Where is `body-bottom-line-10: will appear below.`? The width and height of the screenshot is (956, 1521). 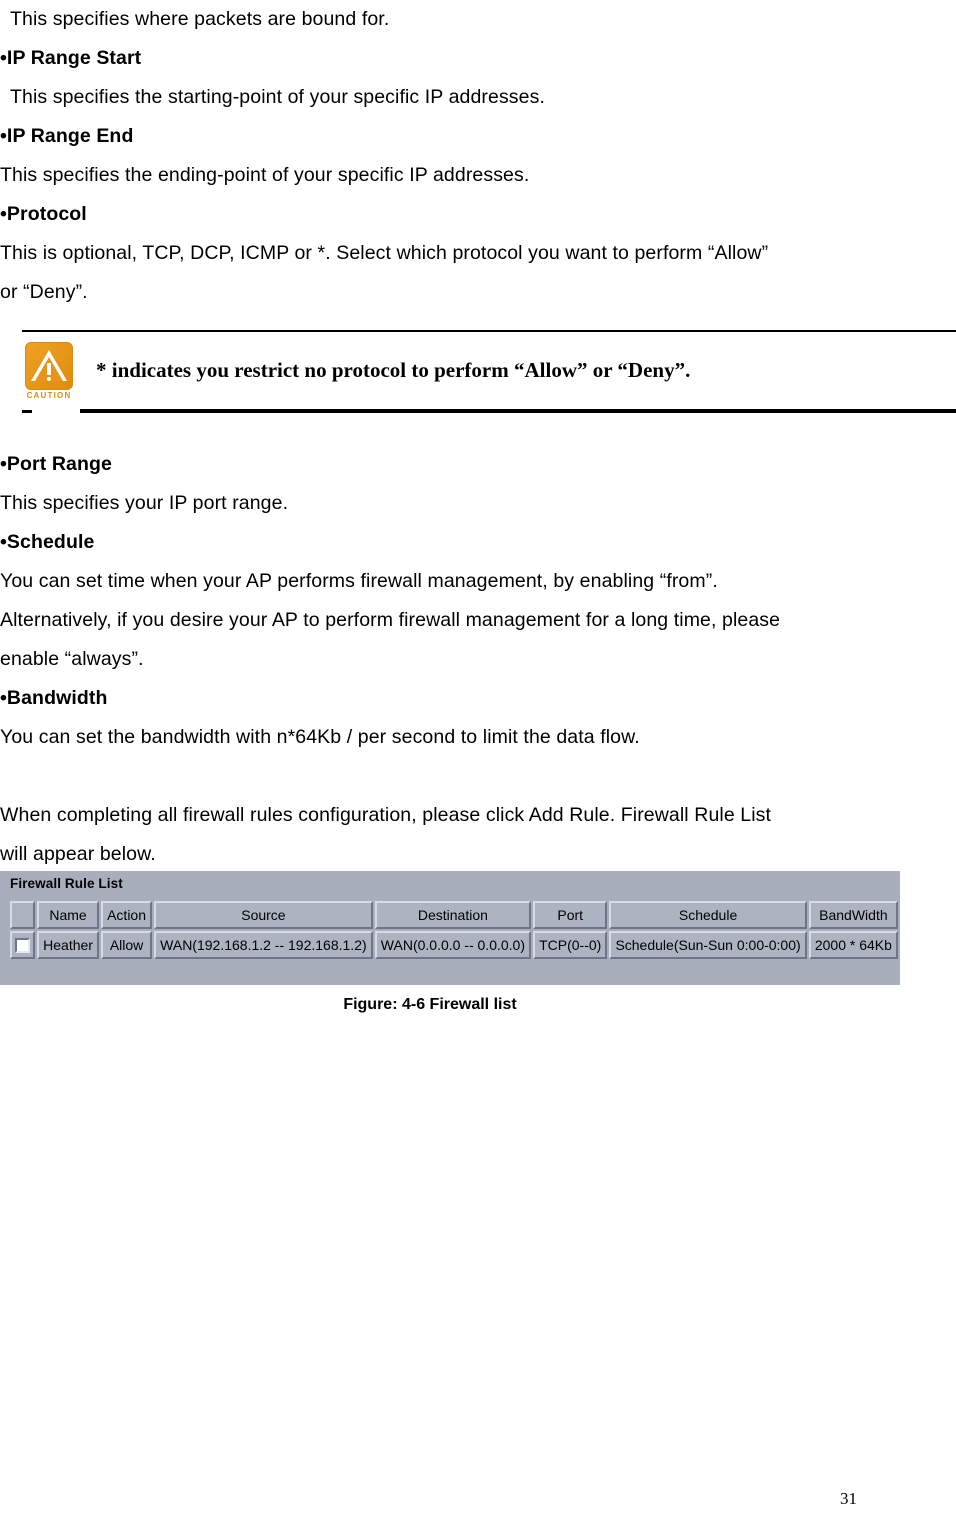
body-bottom-line-10: will appear below. is located at coordinates (78, 854).